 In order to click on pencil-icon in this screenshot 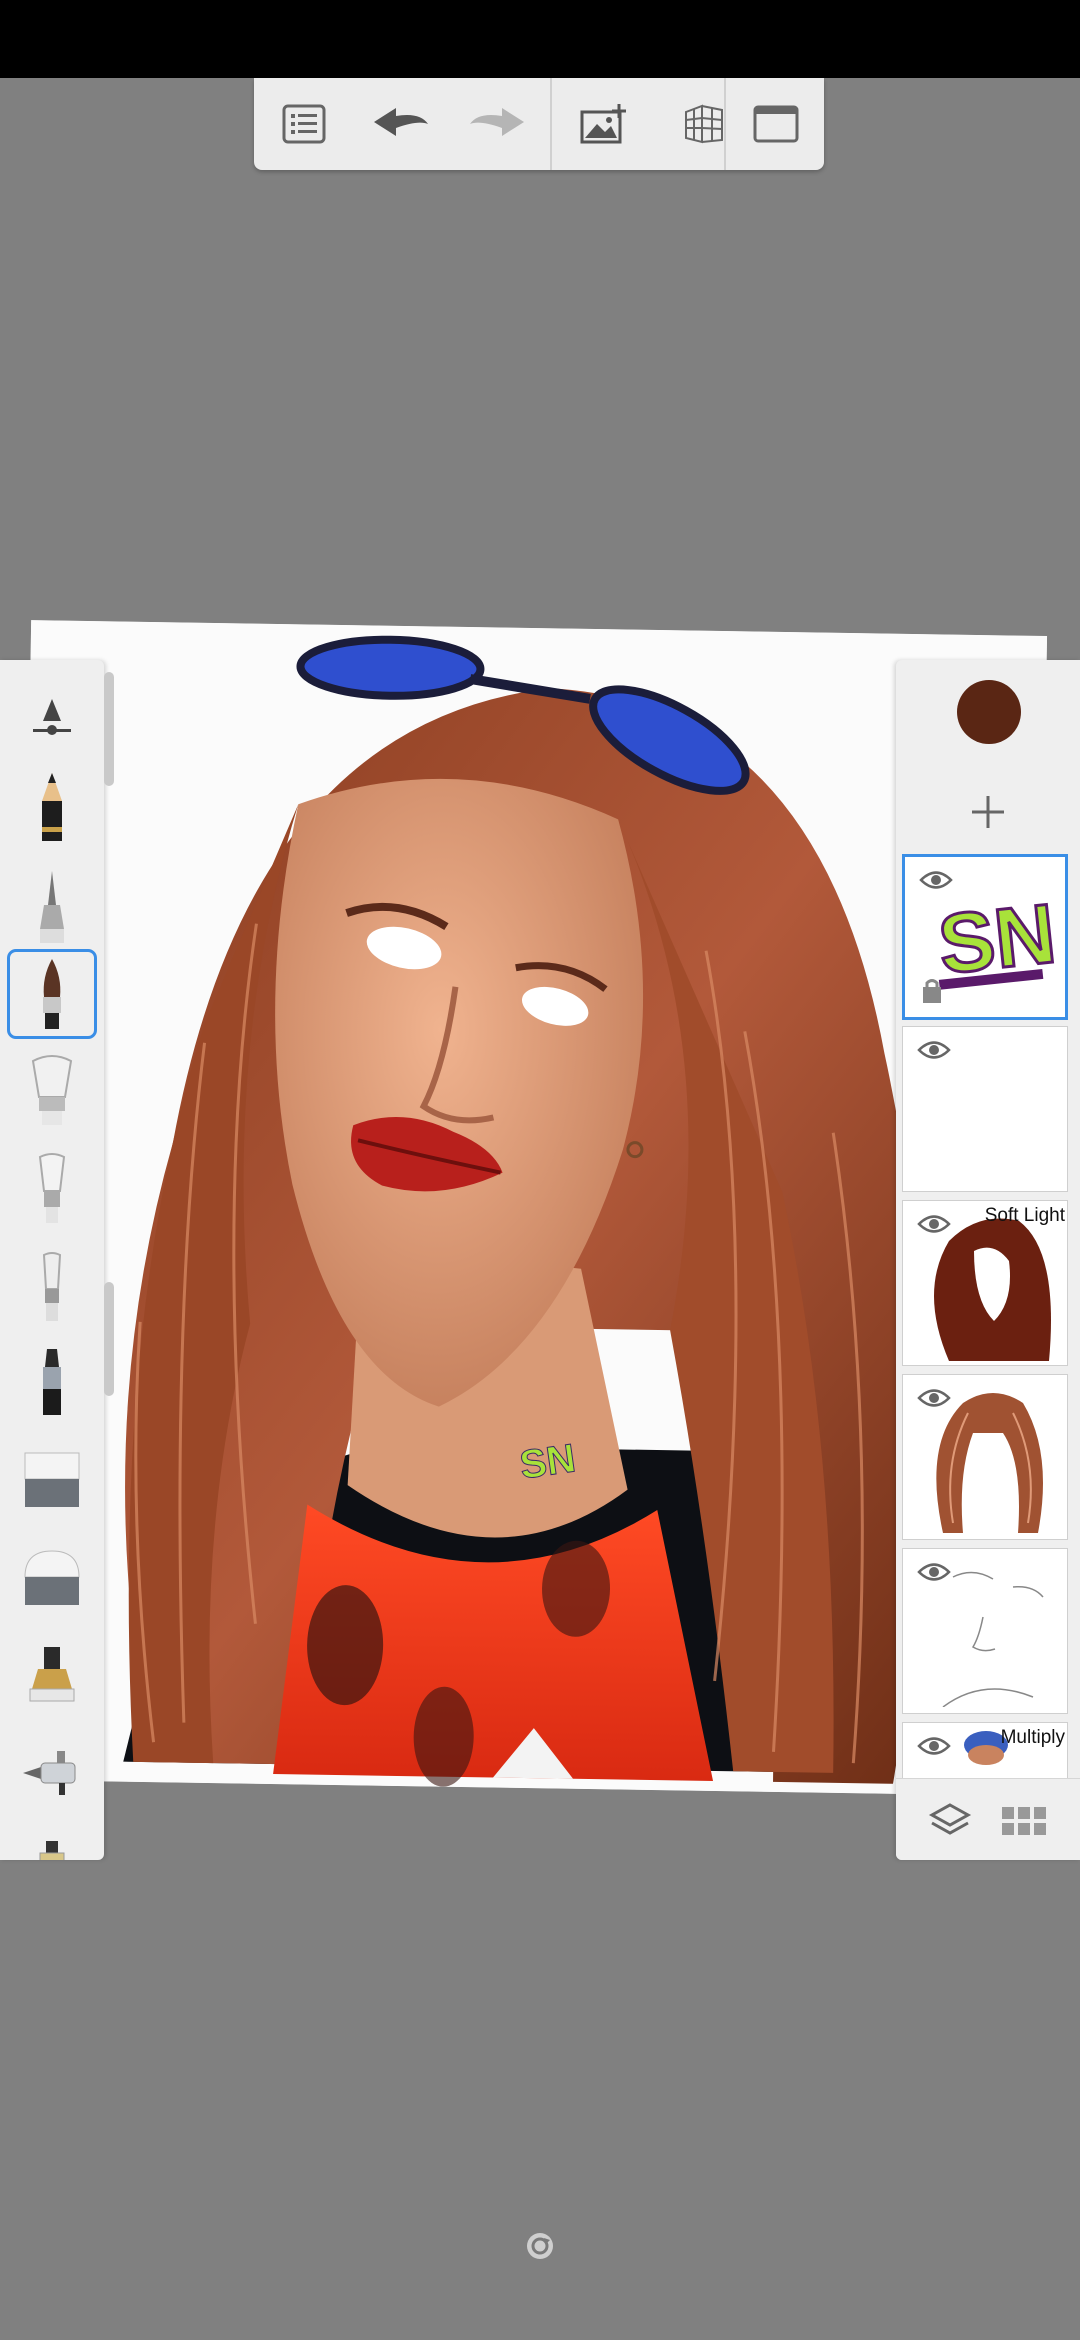, I will do `click(52, 810)`.